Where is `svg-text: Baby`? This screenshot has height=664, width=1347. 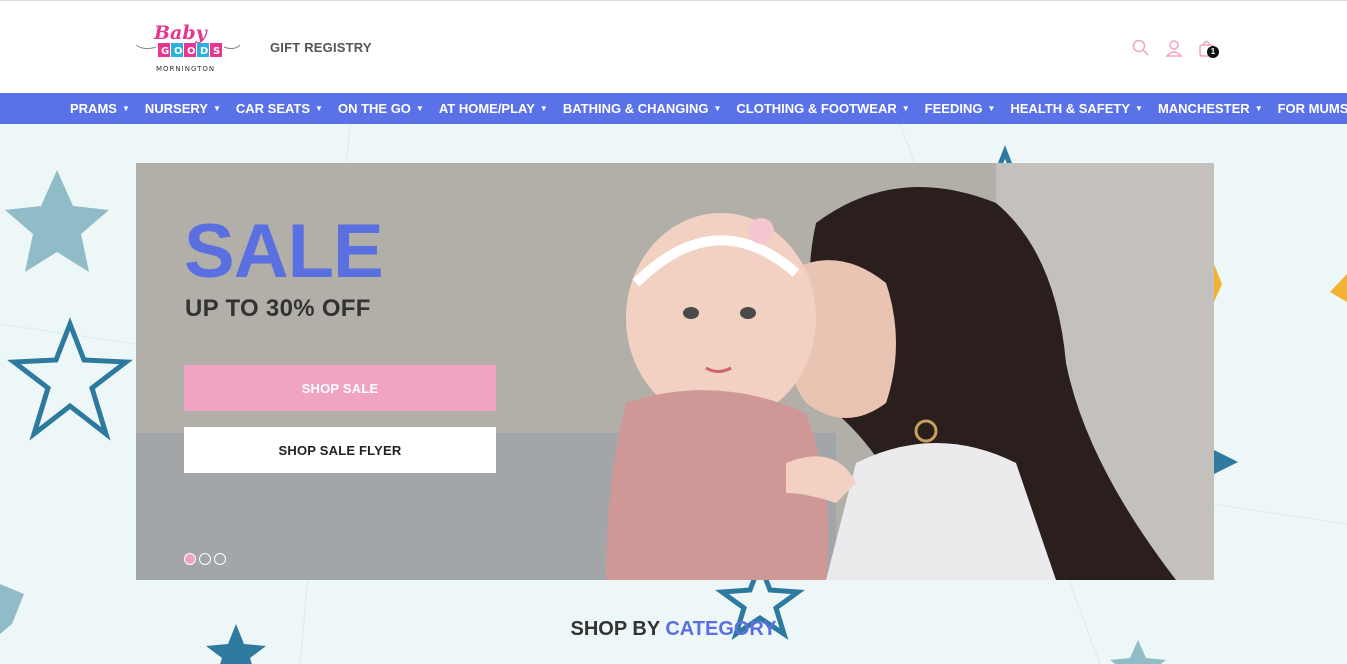
svg-text: Baby is located at coordinates (181, 33).